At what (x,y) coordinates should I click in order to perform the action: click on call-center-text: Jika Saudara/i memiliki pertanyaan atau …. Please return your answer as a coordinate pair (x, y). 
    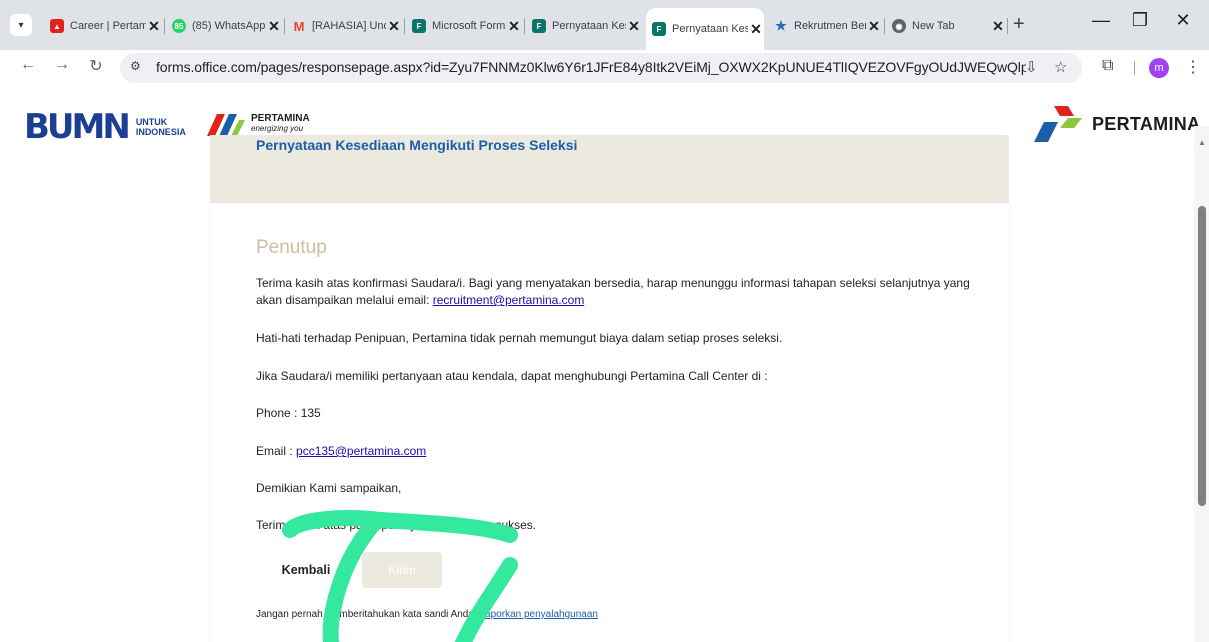
    Looking at the image, I should click on (512, 376).